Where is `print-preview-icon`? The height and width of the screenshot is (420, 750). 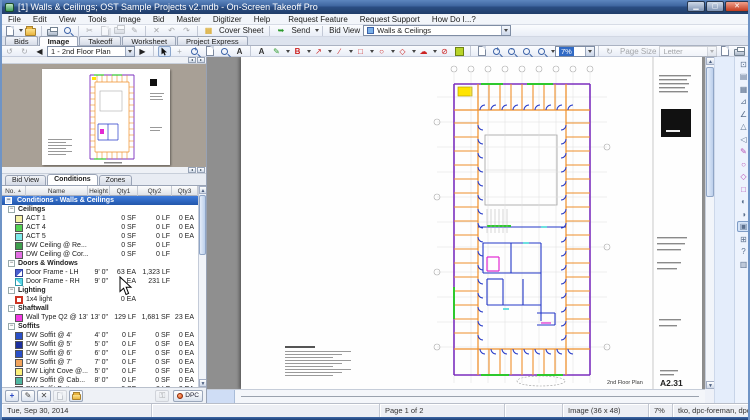
print-preview-icon is located at coordinates (67, 30).